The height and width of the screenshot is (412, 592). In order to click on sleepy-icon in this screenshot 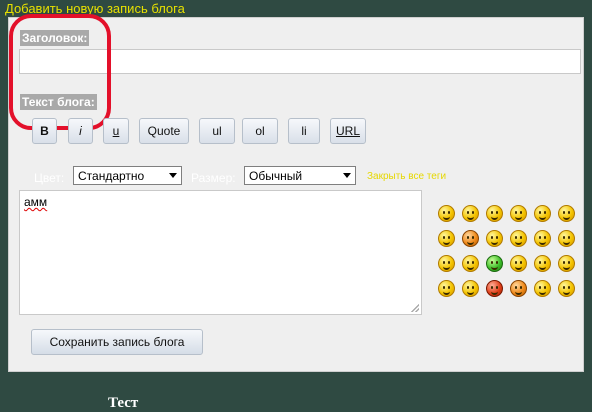, I will do `click(542, 263)`.